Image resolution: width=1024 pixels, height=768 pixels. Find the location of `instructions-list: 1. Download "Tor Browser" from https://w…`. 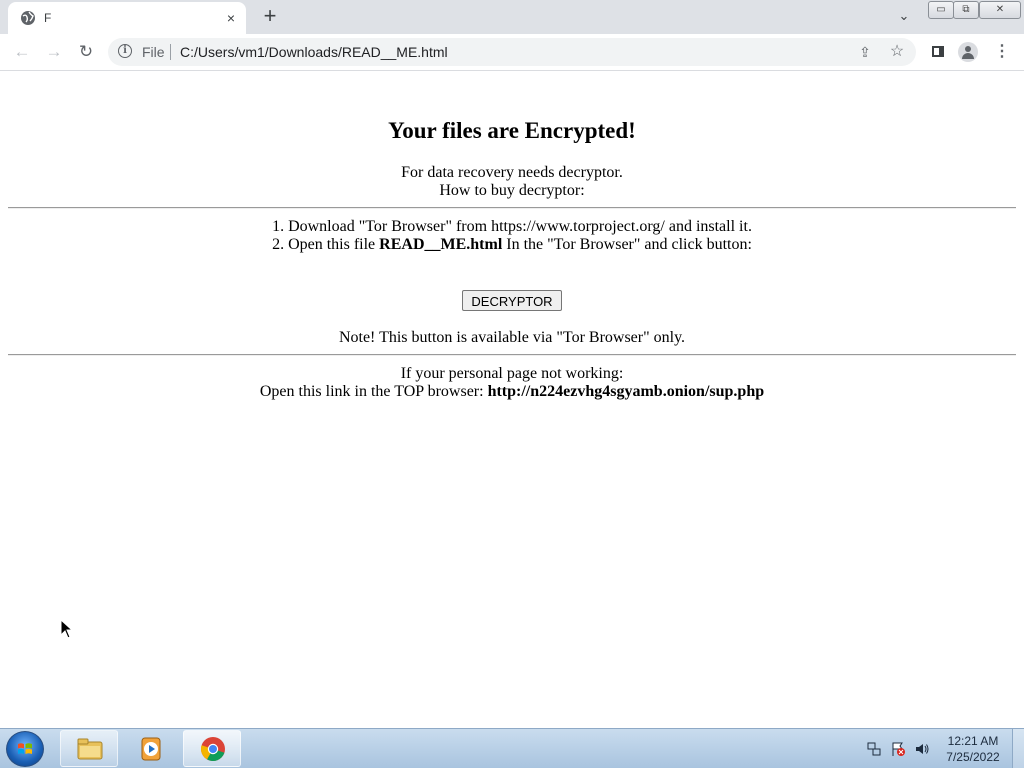

instructions-list: 1. Download "Tor Browser" from https://w… is located at coordinates (512, 236).